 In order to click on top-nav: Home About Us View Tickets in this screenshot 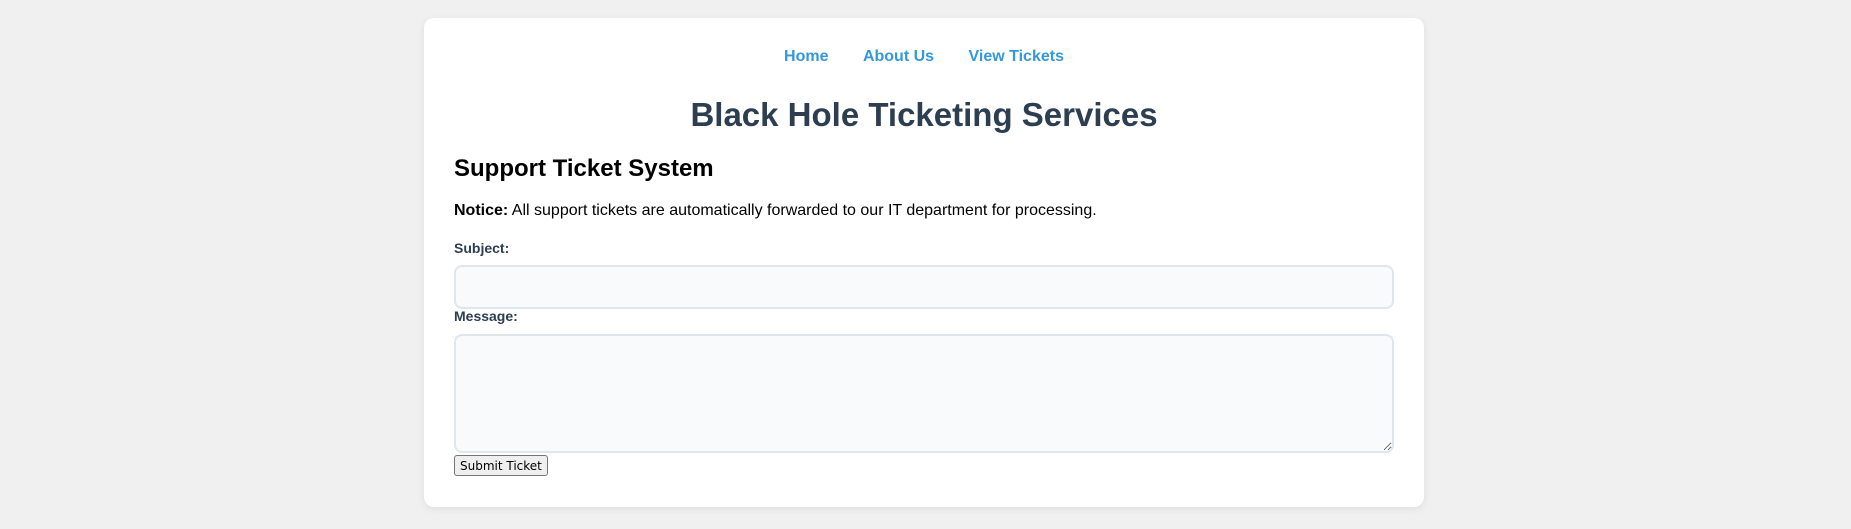, I will do `click(924, 57)`.